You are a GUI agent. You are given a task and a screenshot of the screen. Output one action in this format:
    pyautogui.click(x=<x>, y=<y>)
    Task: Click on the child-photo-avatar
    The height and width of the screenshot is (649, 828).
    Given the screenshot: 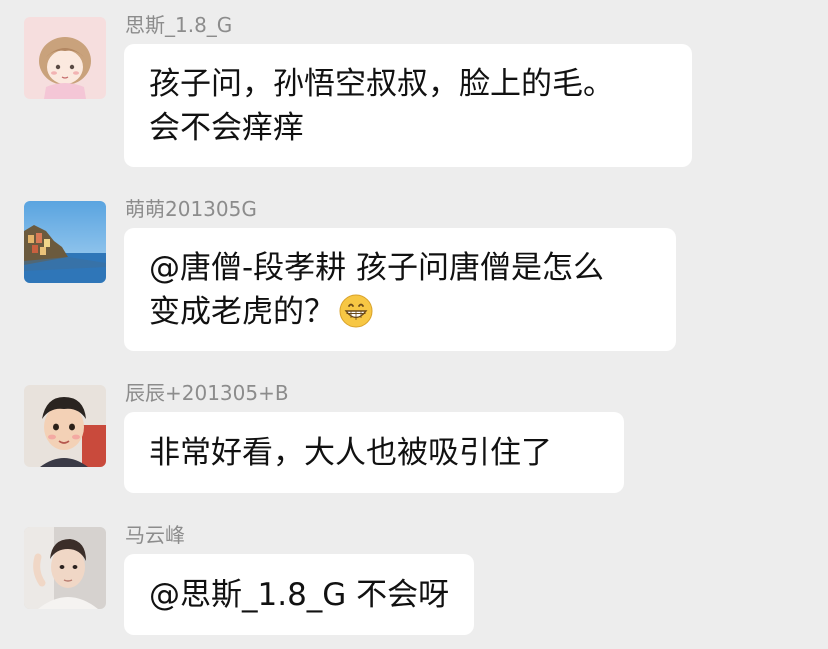 What is the action you would take?
    pyautogui.click(x=65, y=426)
    